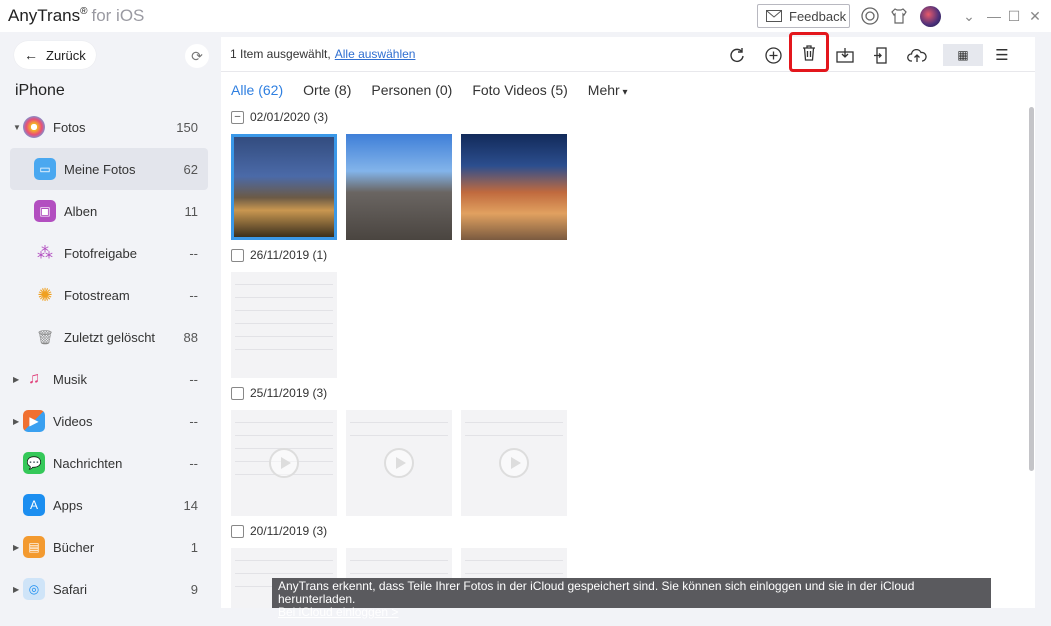 This screenshot has height=626, width=1051. Describe the element at coordinates (322, 54) in the screenshot. I see `selection-status: 1 Item ausgewählt, Alle auswählen` at that location.